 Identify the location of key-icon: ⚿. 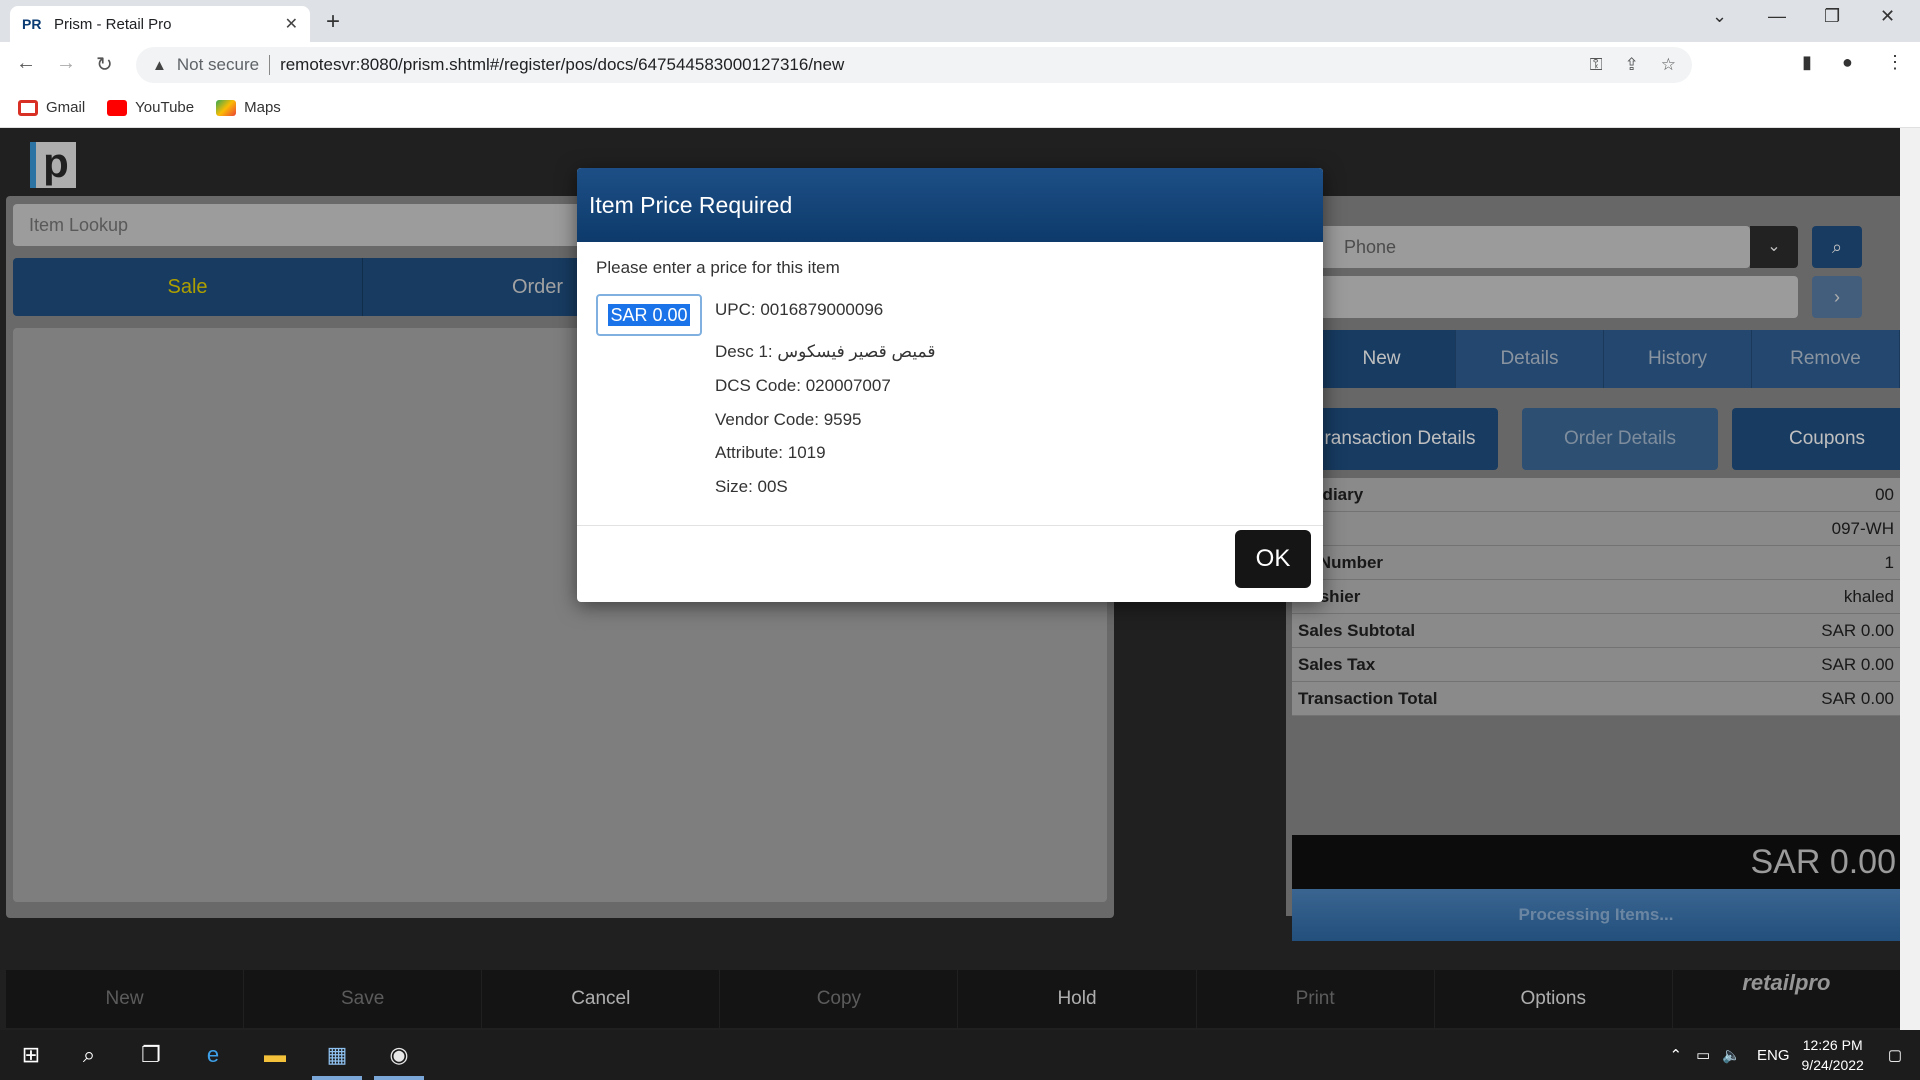
(1596, 65).